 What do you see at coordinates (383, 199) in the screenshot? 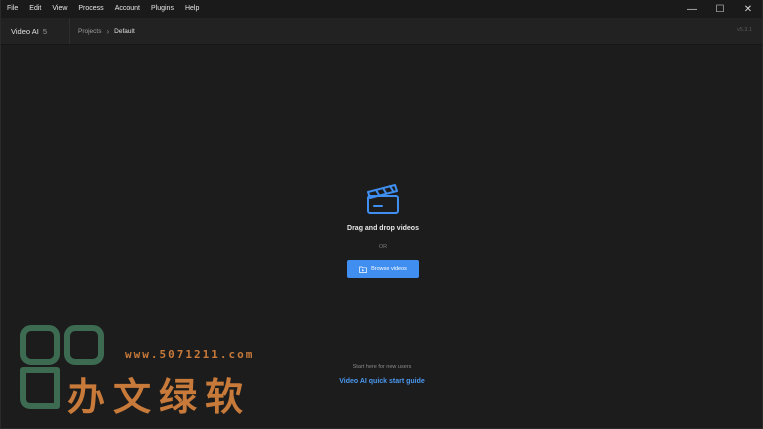
I see `clapperboard-icon` at bounding box center [383, 199].